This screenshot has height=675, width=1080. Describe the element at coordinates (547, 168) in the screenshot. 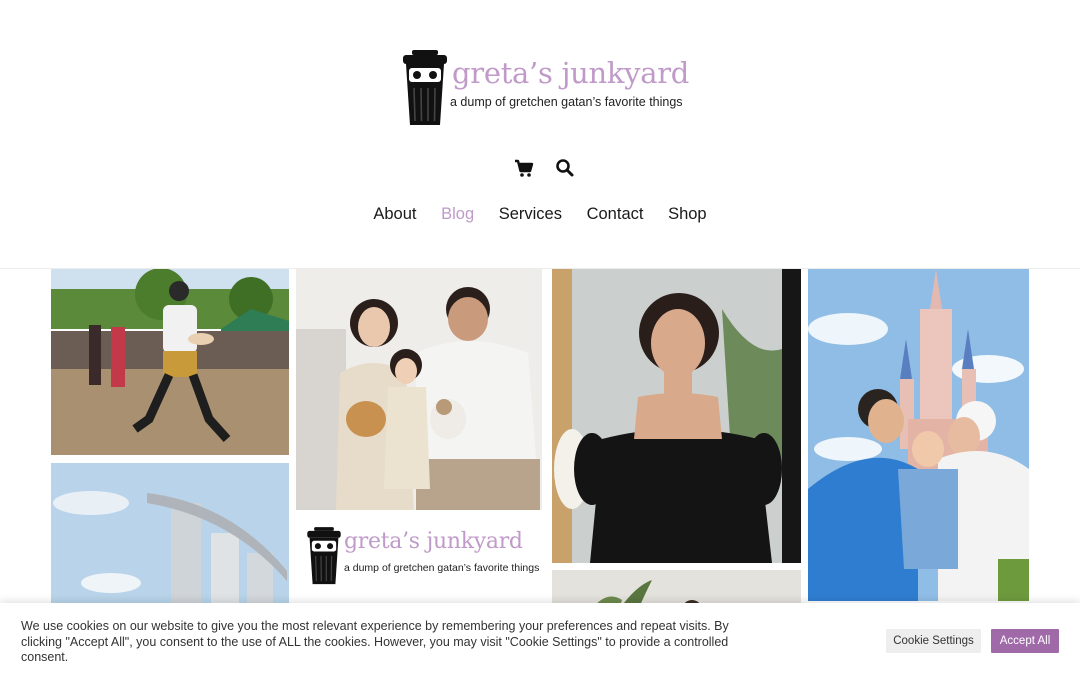

I see `header-icons` at that location.